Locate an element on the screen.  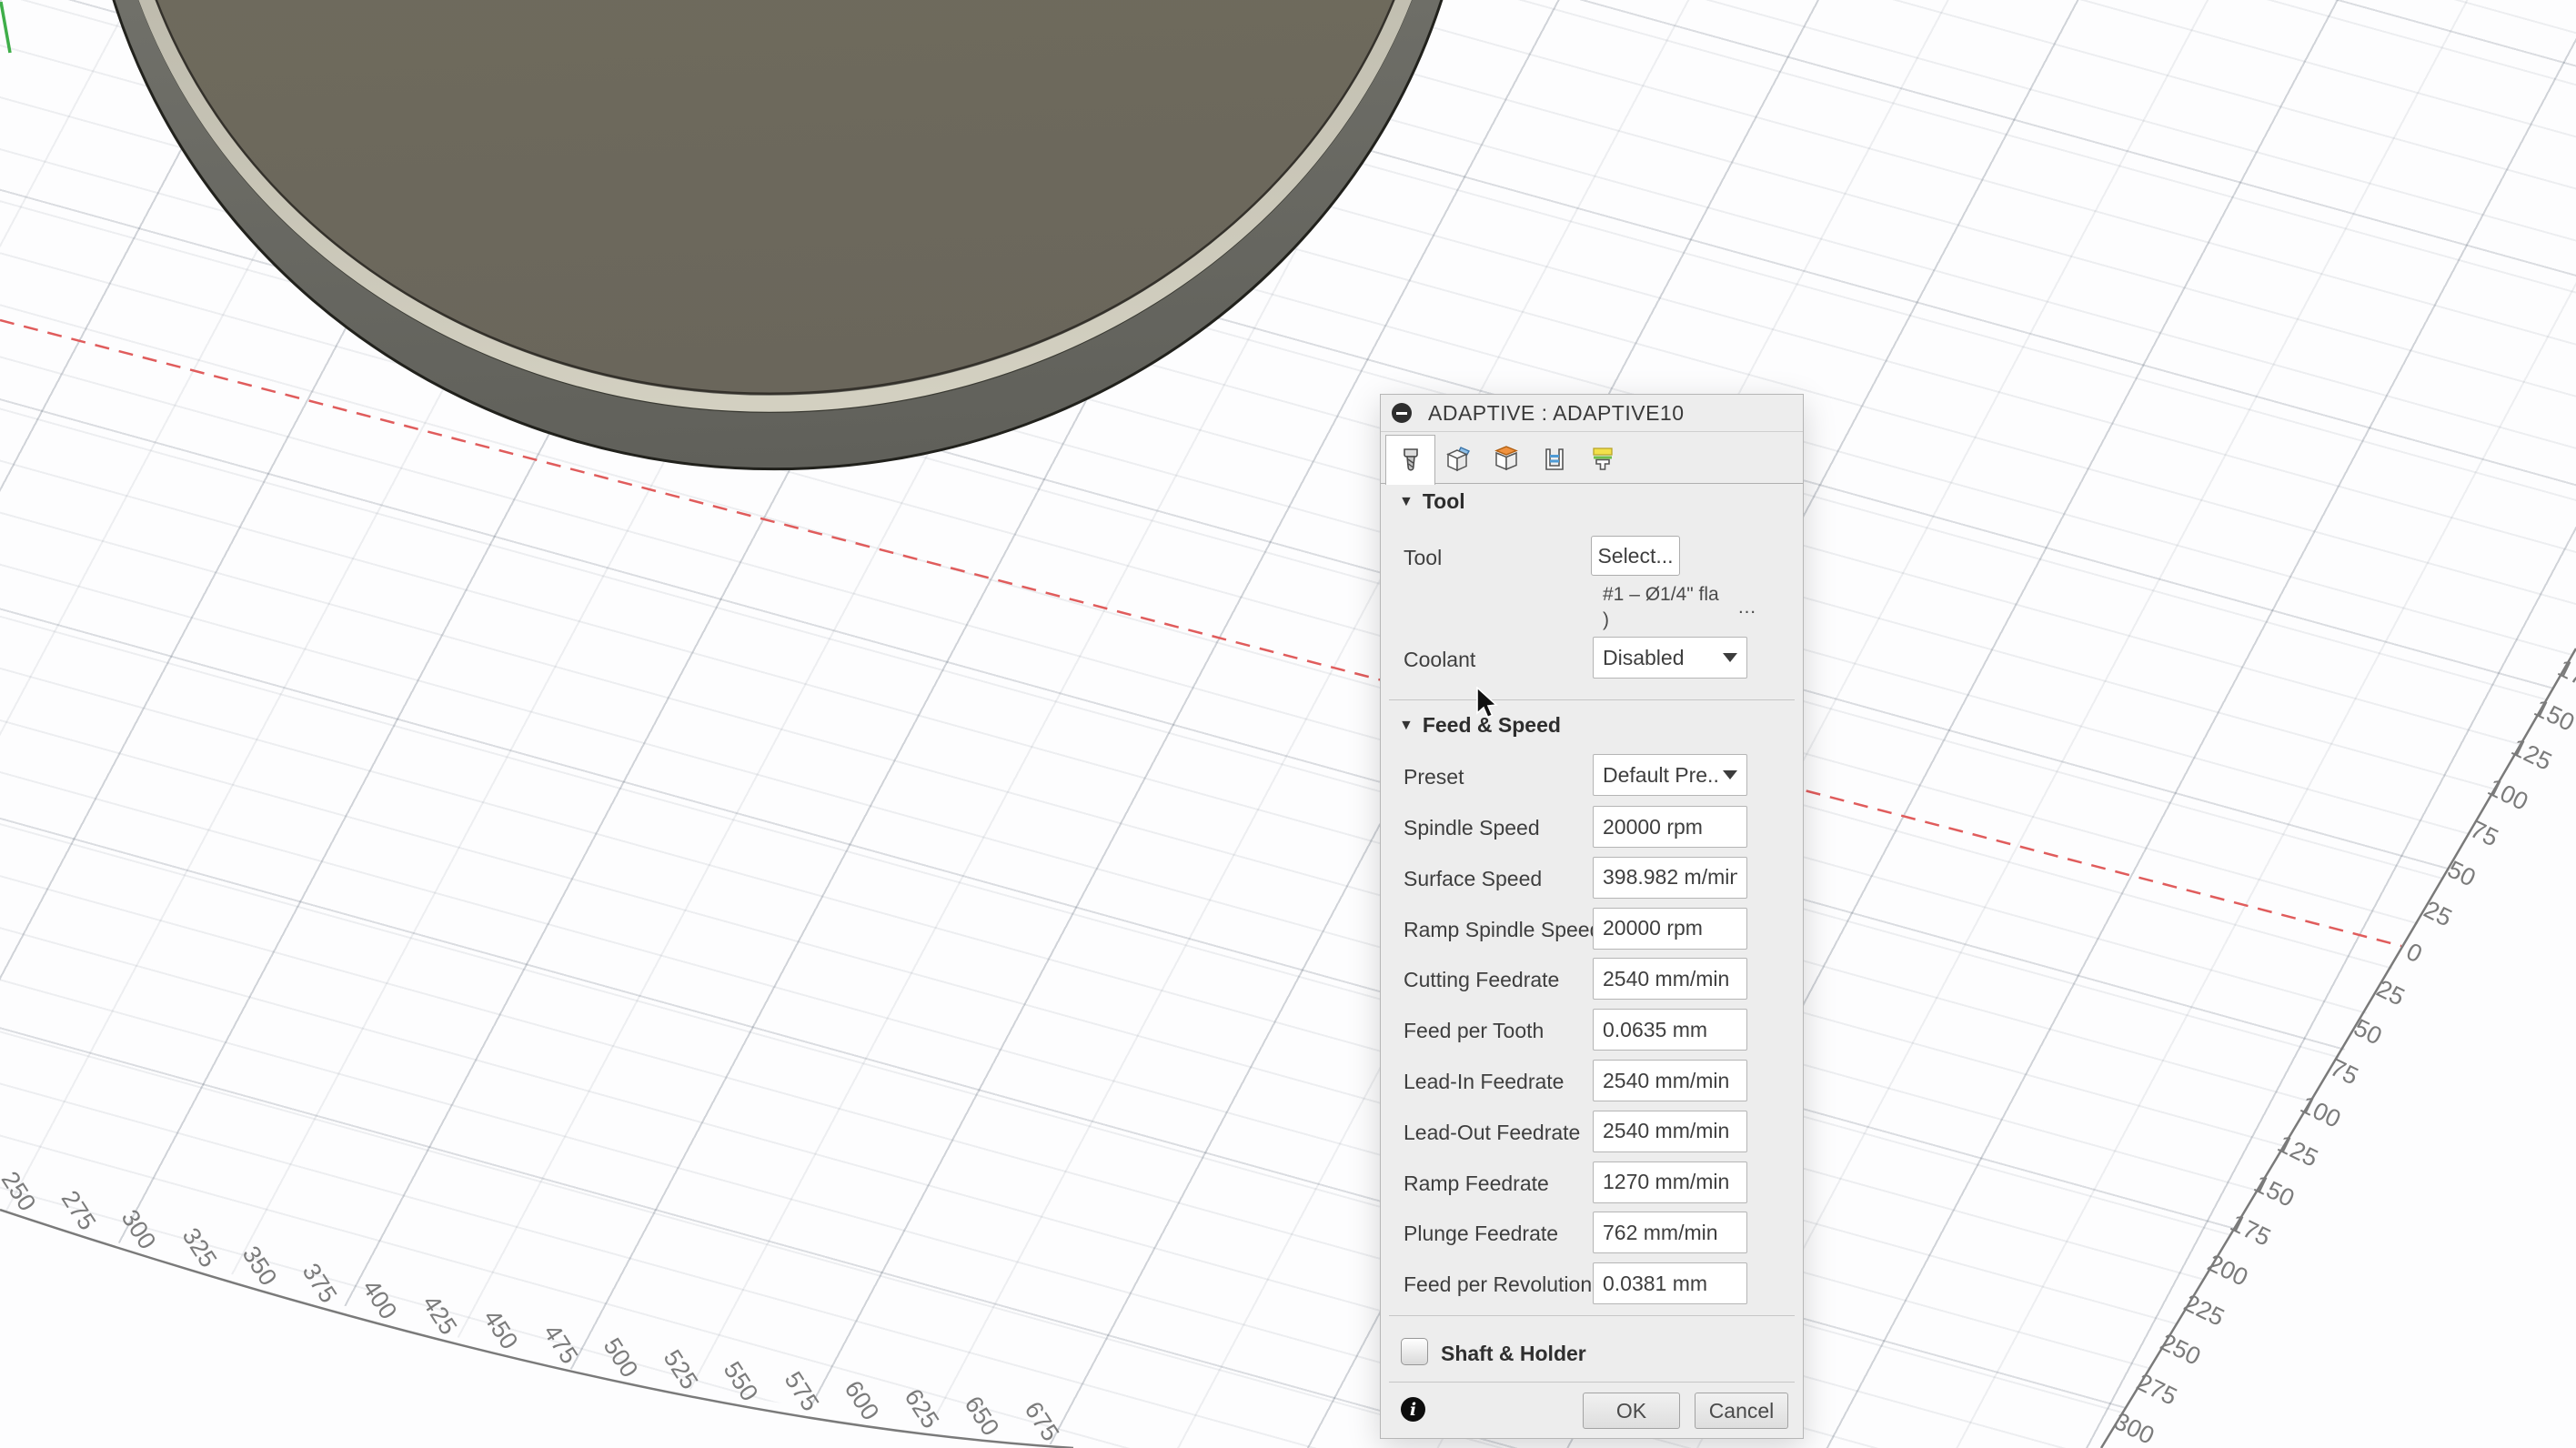
field-label: Lead-Out Feedrate is located at coordinates (1492, 1132).